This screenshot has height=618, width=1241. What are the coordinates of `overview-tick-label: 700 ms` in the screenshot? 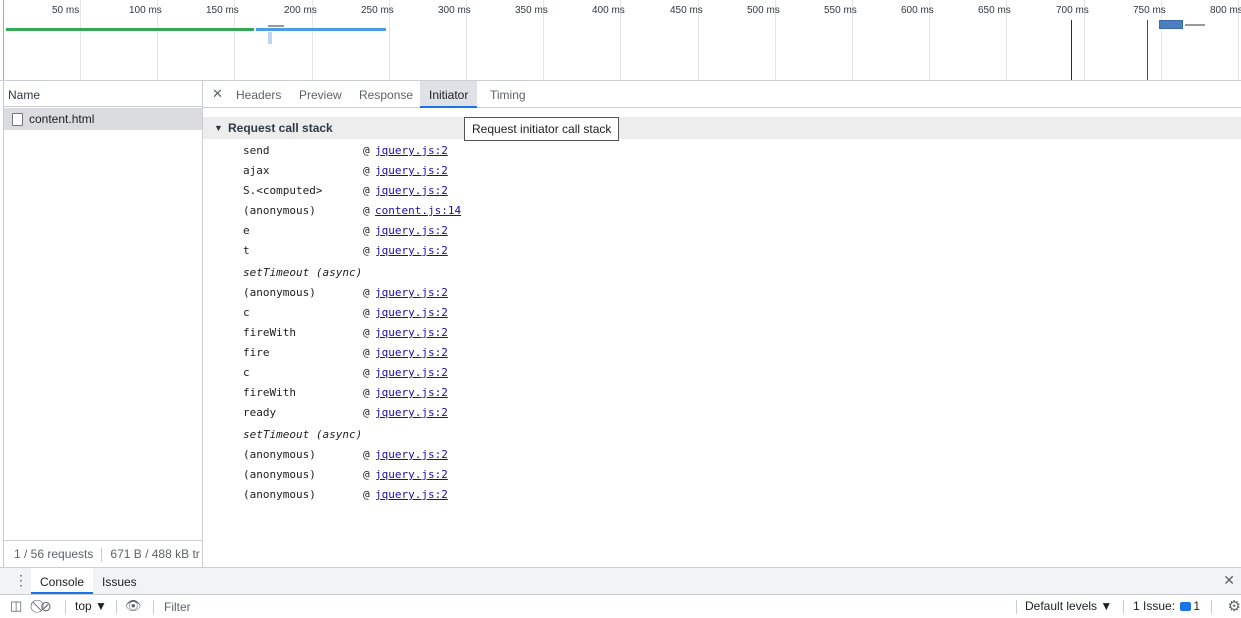 It's located at (1072, 10).